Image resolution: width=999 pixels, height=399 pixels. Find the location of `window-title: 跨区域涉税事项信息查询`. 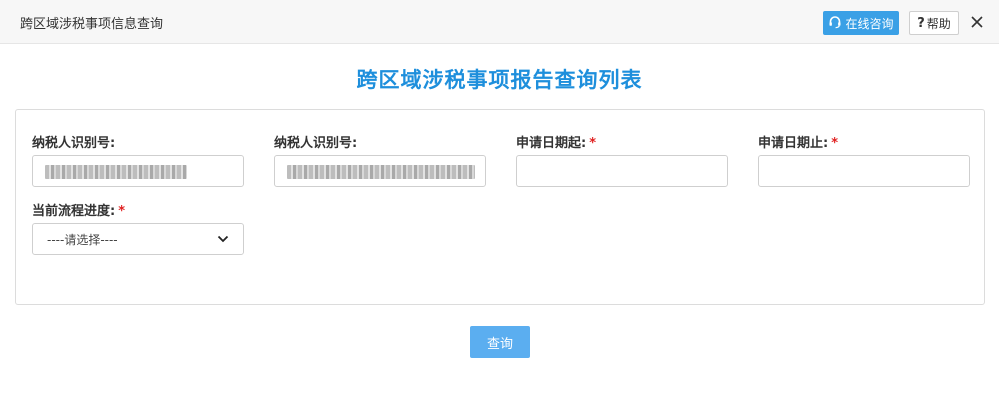

window-title: 跨区域涉税事项信息查询 is located at coordinates (92, 24).